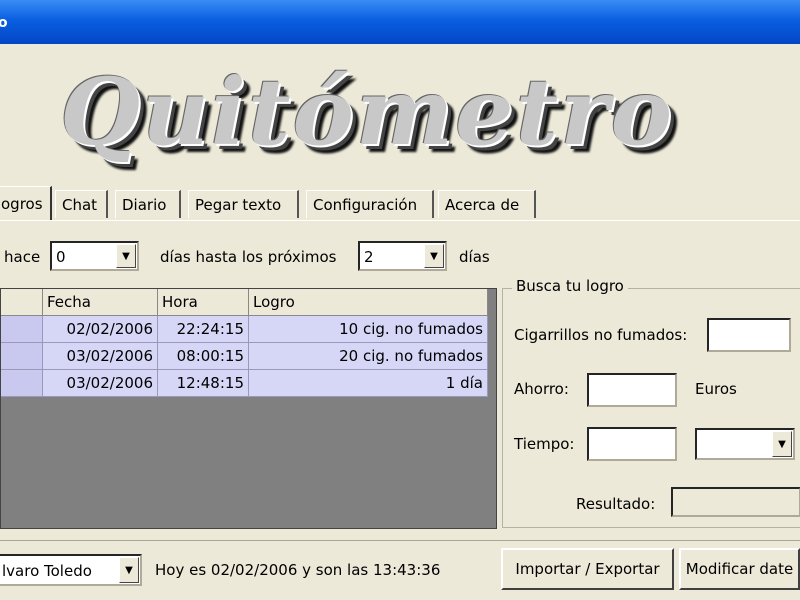  Describe the element at coordinates (203, 329) in the screenshot. I see `cell-hora: 22:24:15` at that location.